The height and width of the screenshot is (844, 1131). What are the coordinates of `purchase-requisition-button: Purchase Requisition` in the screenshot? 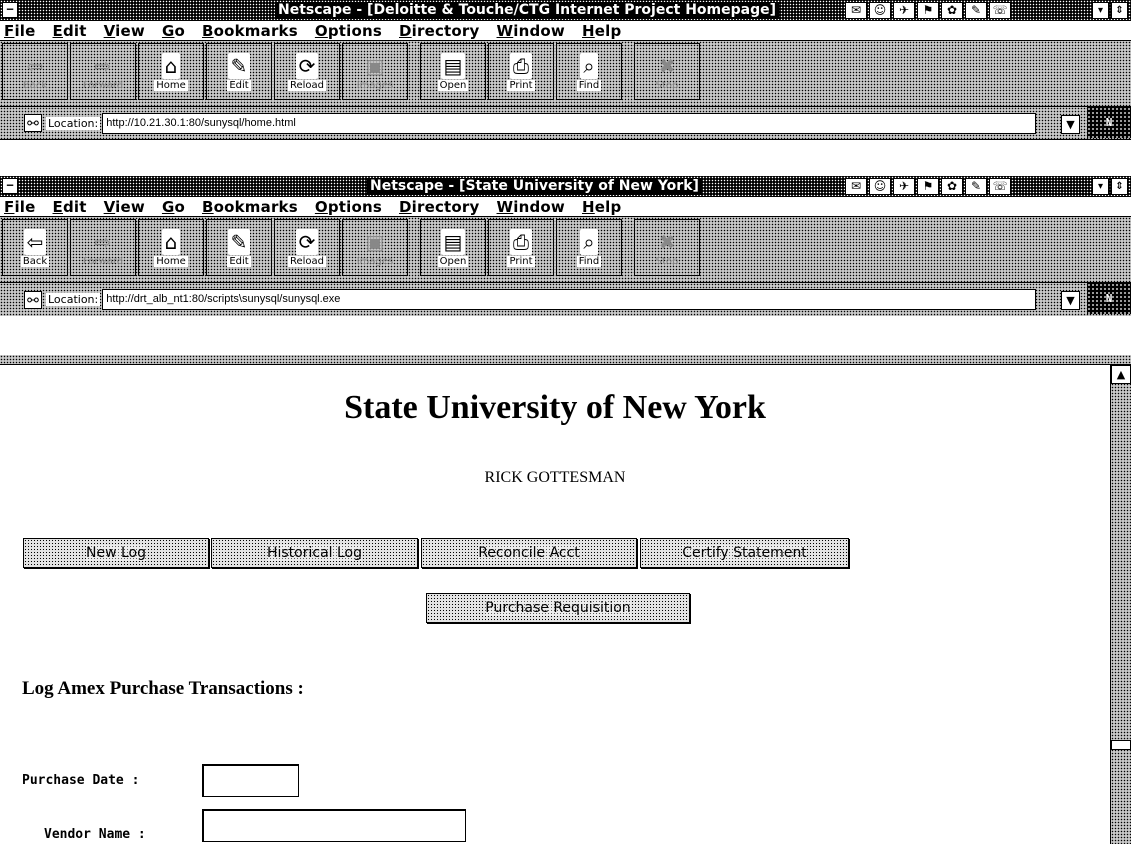 It's located at (558, 608).